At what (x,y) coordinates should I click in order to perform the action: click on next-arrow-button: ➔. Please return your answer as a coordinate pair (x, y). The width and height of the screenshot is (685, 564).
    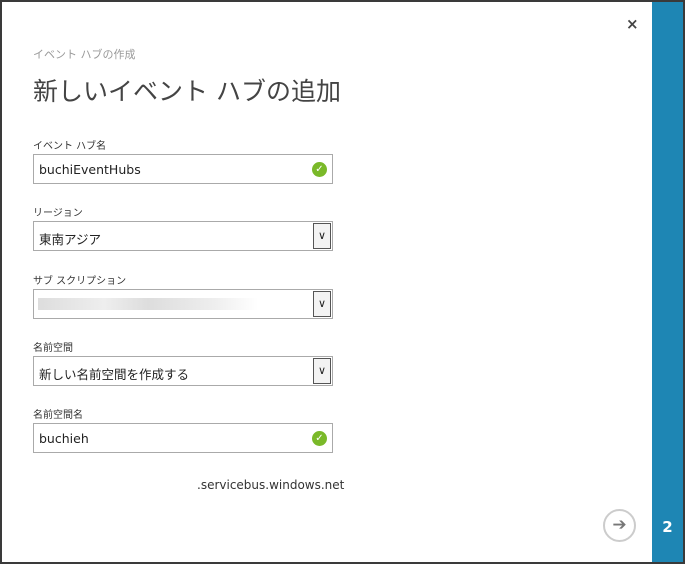
    Looking at the image, I should click on (619, 525).